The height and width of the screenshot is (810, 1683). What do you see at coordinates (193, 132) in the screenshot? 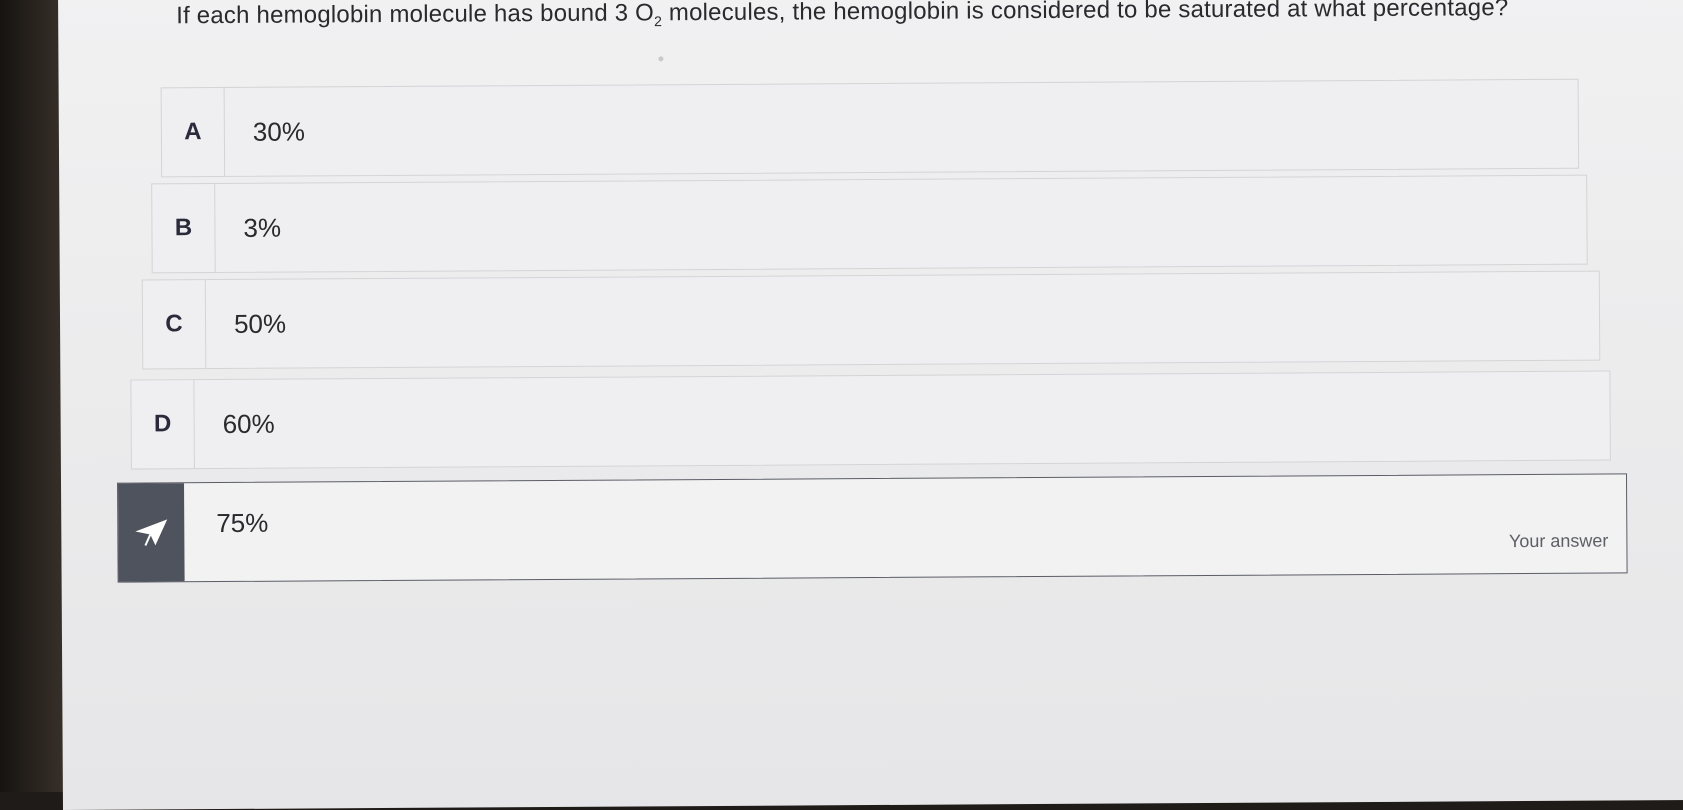
I see `option-letter: A` at bounding box center [193, 132].